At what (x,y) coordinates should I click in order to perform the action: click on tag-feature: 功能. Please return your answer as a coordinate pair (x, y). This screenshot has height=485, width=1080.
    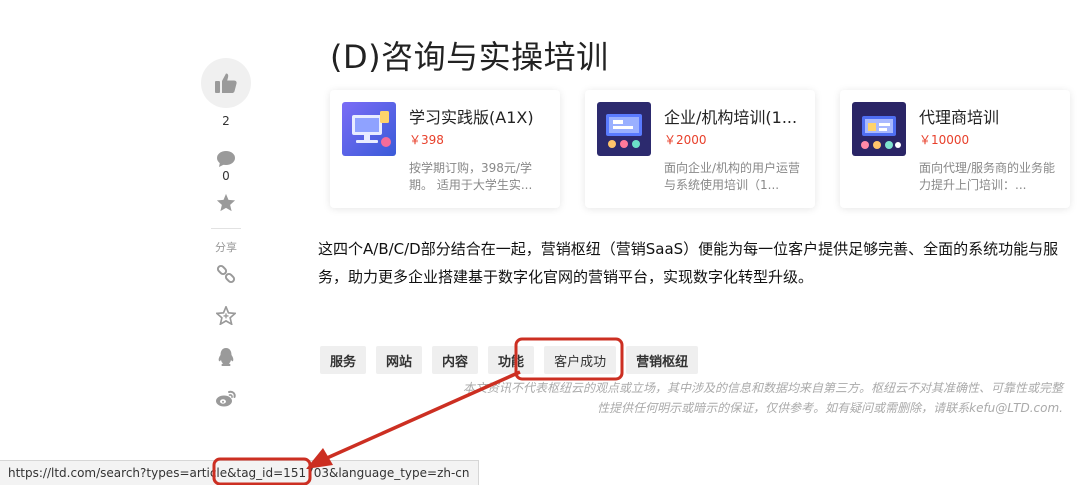
    Looking at the image, I should click on (511, 360).